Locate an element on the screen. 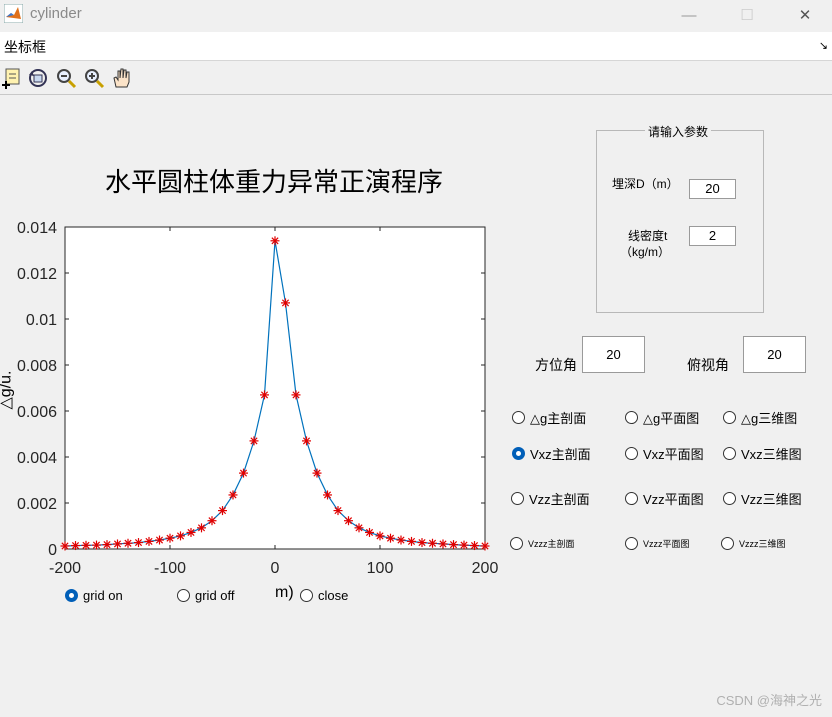  vzz-profile-radio: Vzz主剖面 is located at coordinates (550, 498).